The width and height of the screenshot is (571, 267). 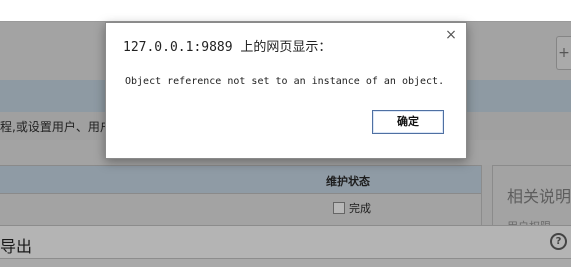 What do you see at coordinates (408, 122) in the screenshot?
I see `ok-button: 确定` at bounding box center [408, 122].